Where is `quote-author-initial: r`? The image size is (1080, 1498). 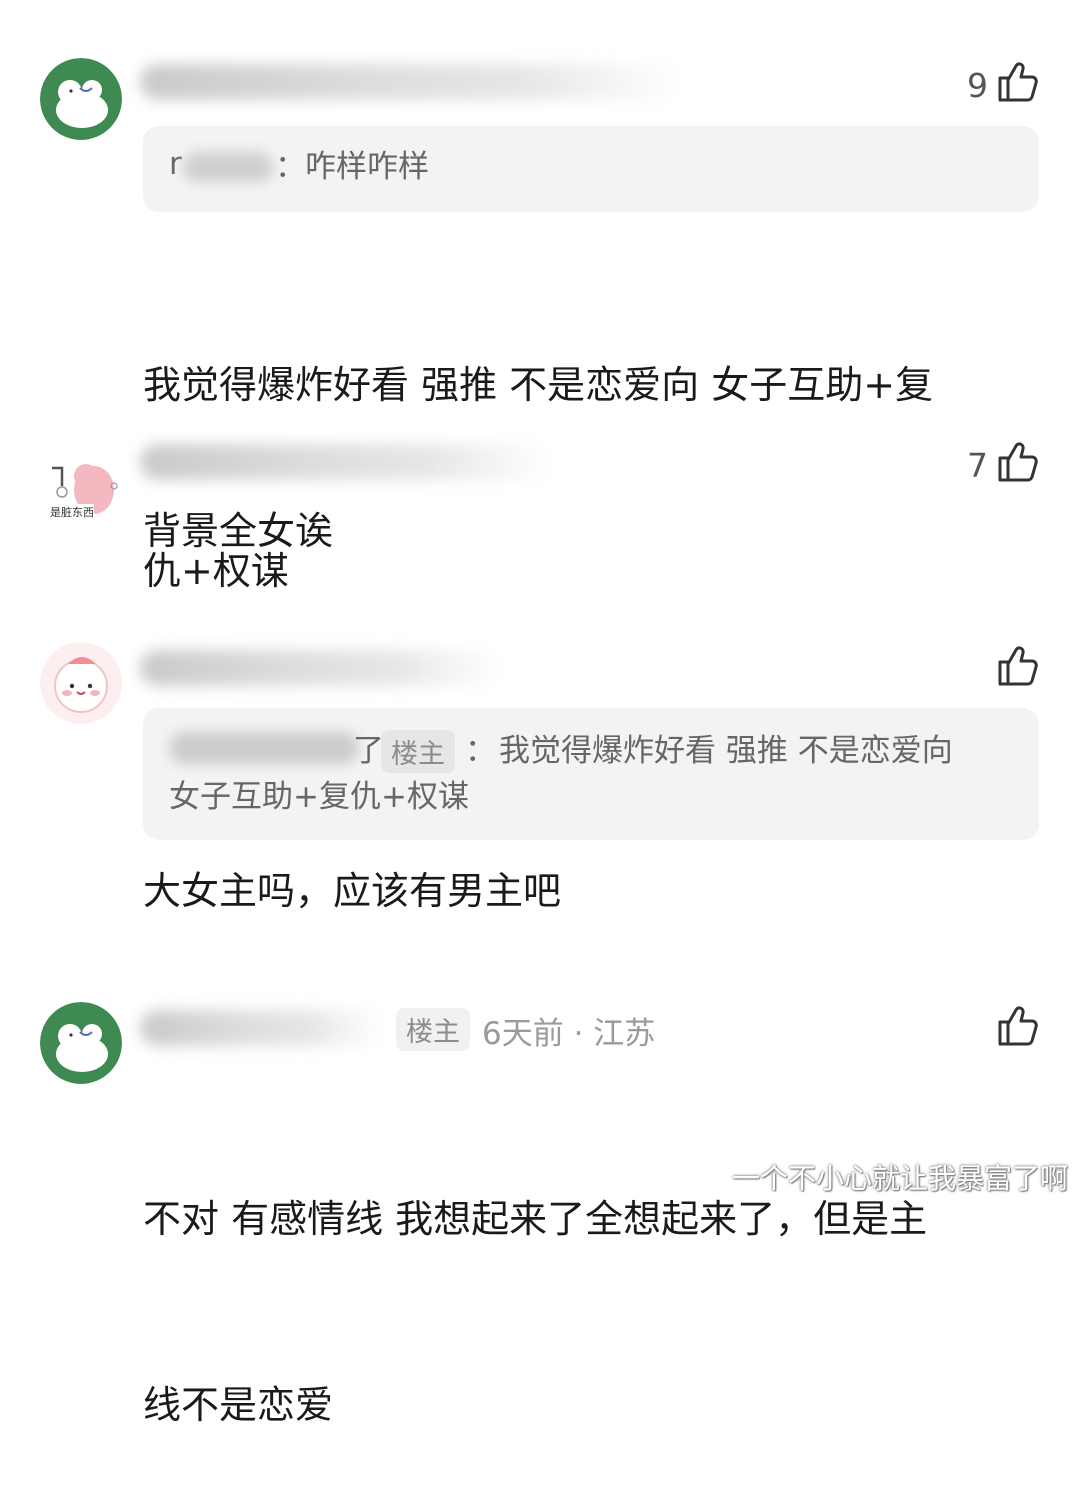
quote-author-initial: r is located at coordinates (175, 164).